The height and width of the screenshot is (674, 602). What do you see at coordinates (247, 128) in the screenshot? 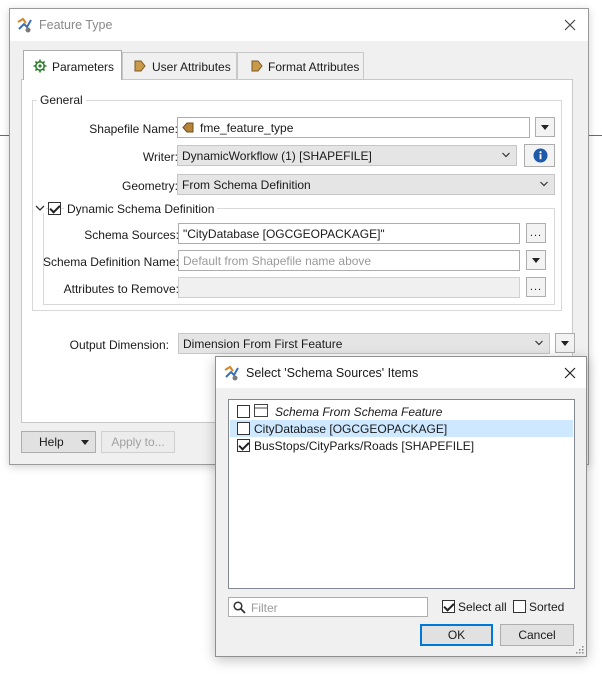
I see `shapefile-name-value: fme_feature_type` at bounding box center [247, 128].